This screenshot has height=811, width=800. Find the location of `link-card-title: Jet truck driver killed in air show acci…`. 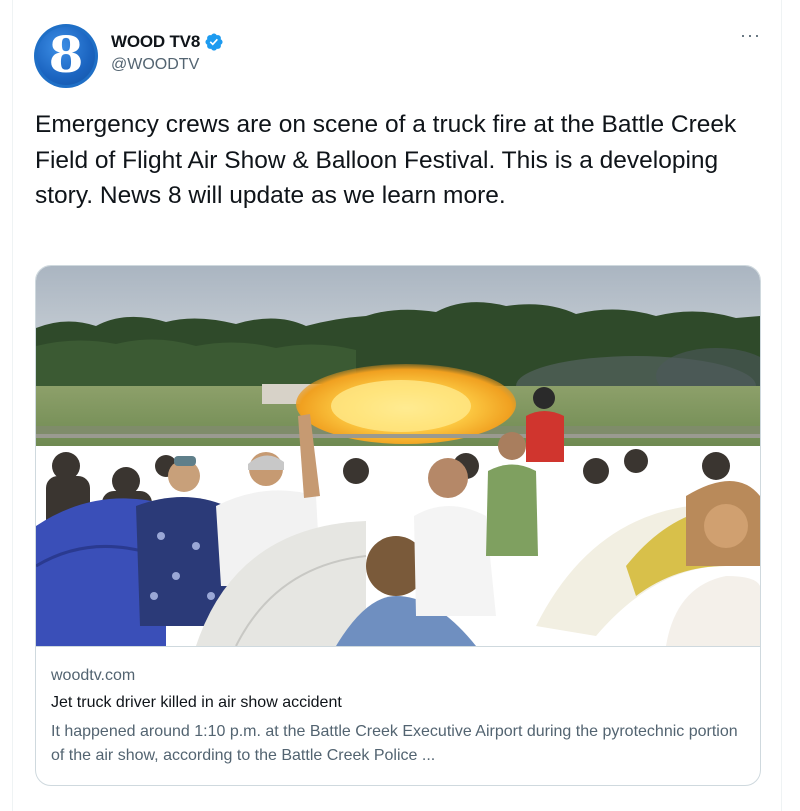

link-card-title: Jet truck driver killed in air show acci… is located at coordinates (196, 703).